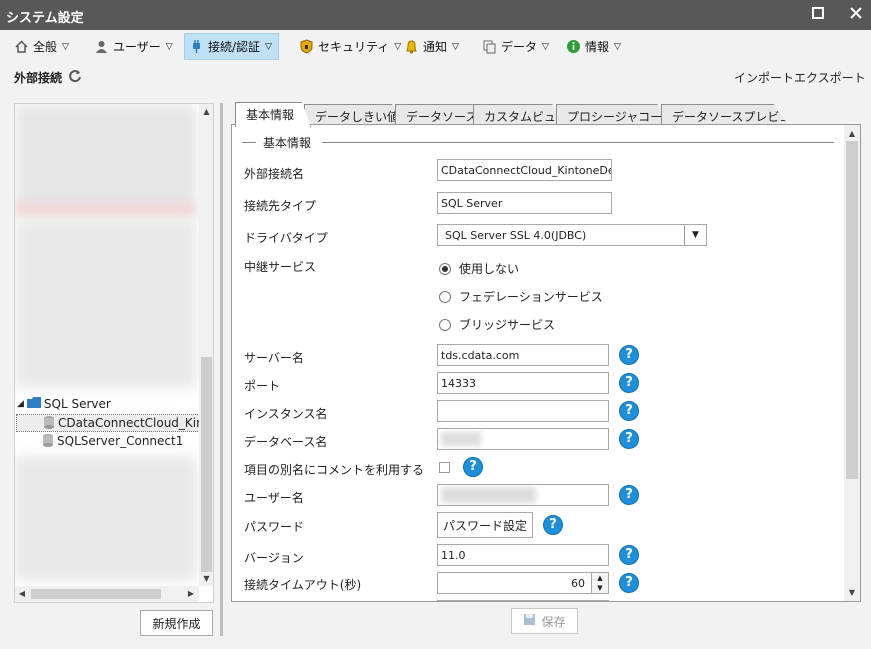  What do you see at coordinates (485, 525) in the screenshot?
I see `password-set-button: パスワード設定` at bounding box center [485, 525].